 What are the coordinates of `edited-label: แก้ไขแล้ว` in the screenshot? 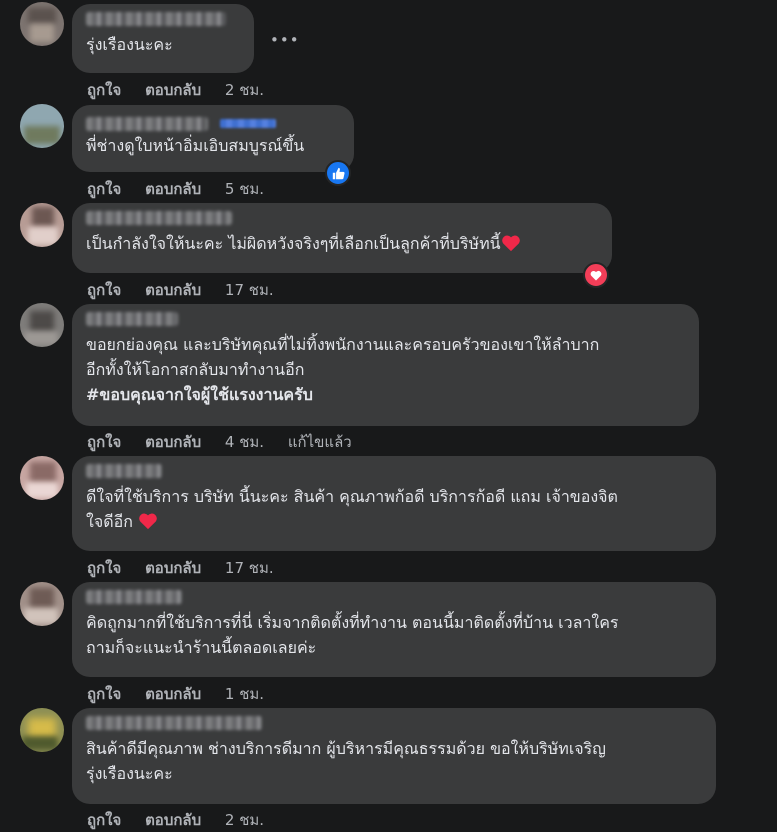 It's located at (319, 442).